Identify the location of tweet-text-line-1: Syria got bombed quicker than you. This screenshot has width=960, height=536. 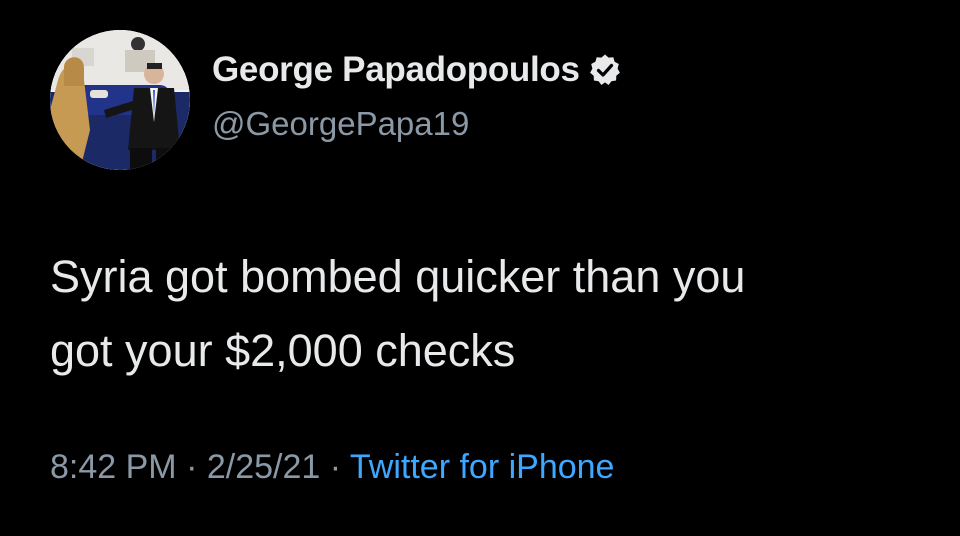
(398, 276).